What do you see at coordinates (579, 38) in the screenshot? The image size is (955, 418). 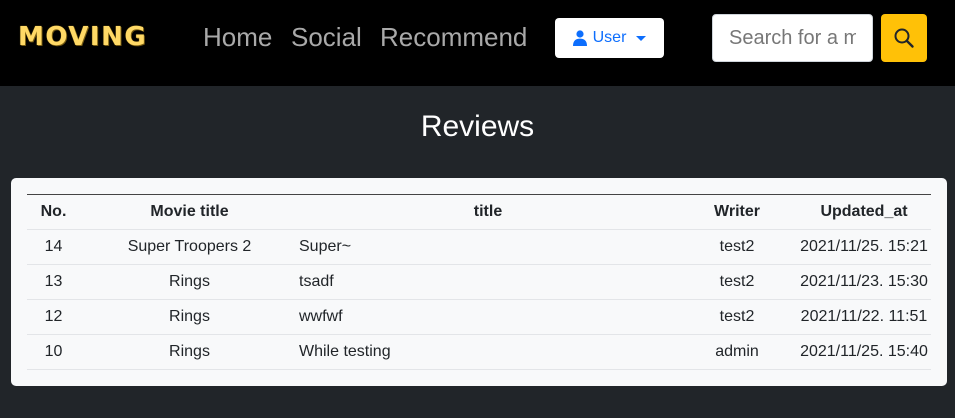 I see `person-icon` at bounding box center [579, 38].